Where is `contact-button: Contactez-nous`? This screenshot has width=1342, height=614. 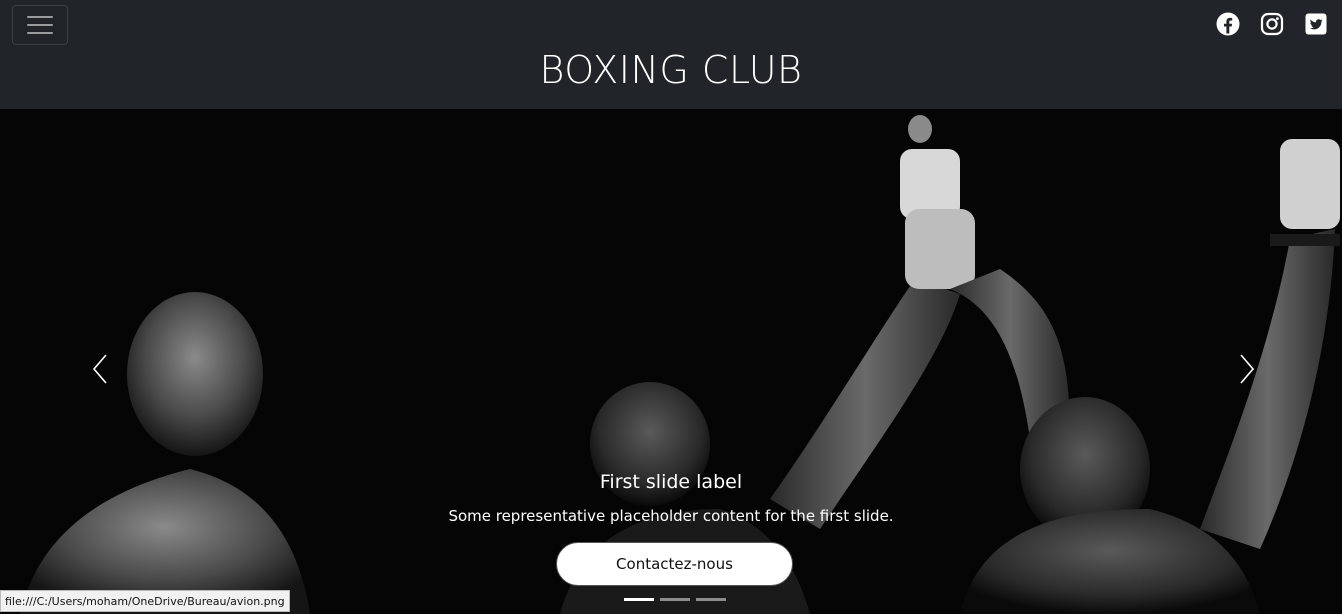 contact-button: Contactez-nous is located at coordinates (674, 564).